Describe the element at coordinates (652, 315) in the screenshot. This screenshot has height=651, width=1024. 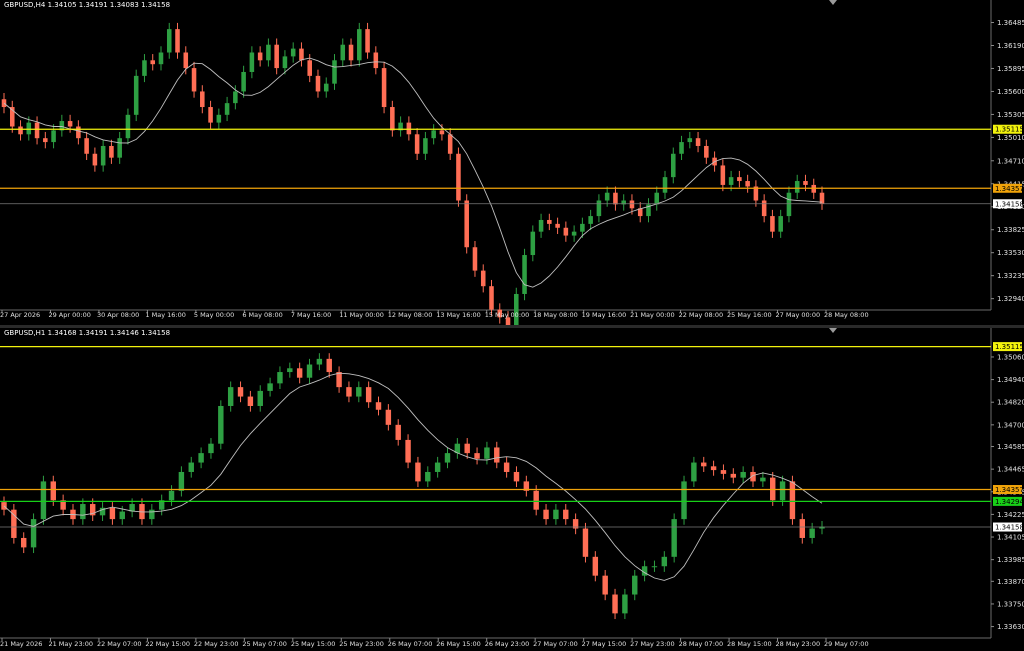
I see `time-tick-label: 21 May 00:00` at that location.